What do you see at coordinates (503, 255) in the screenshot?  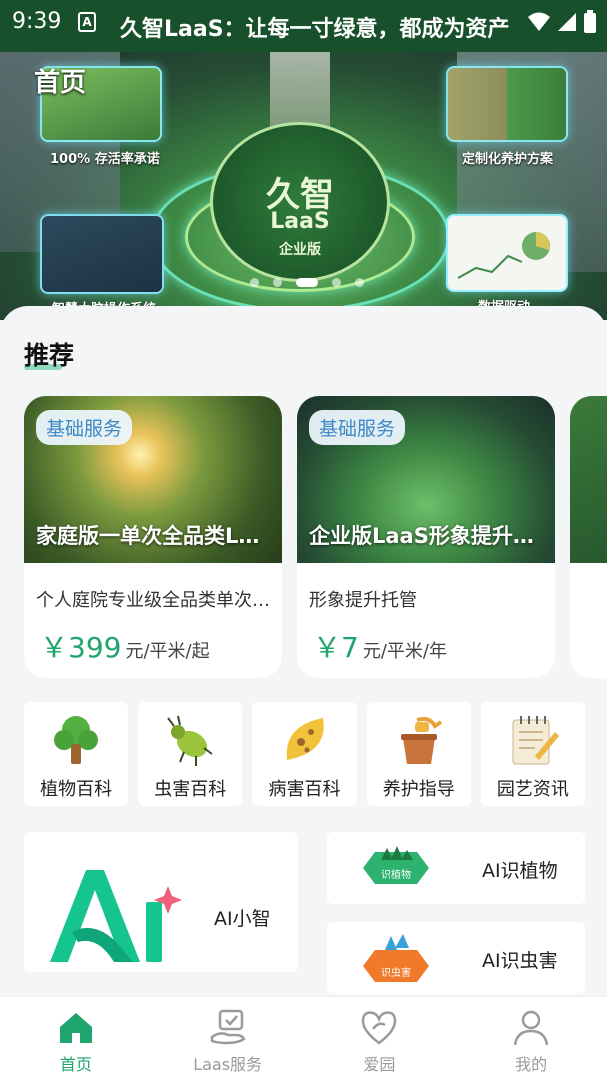 I see `banner-chart-icon` at bounding box center [503, 255].